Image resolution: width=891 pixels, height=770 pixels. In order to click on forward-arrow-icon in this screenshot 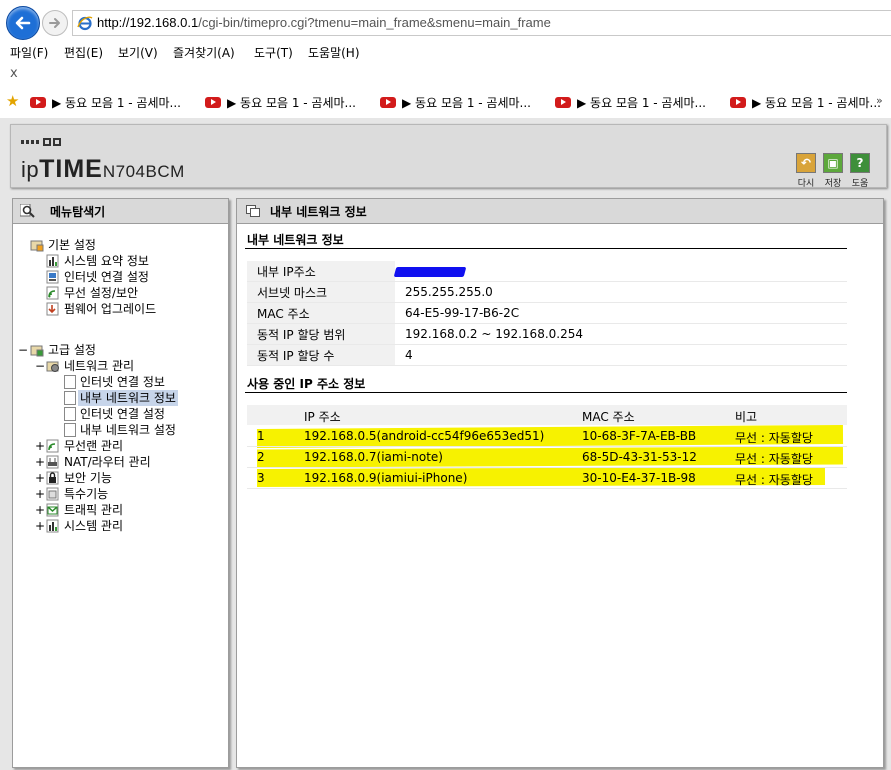, I will do `click(54, 23)`.